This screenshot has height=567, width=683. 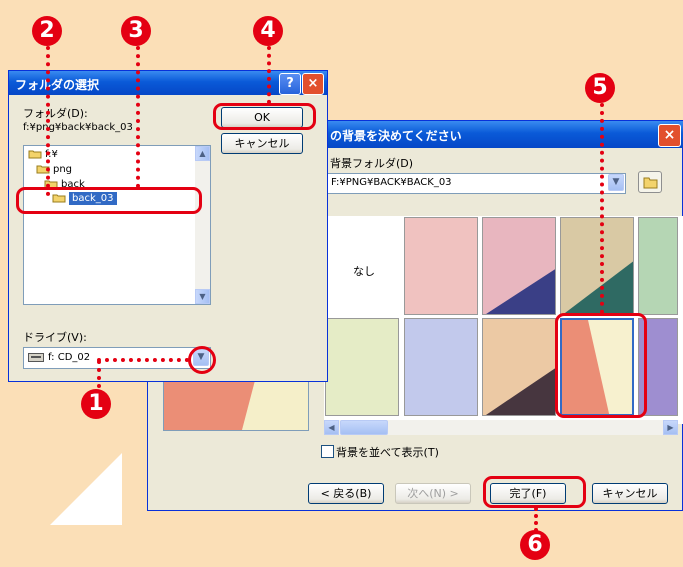 I want to click on scroll-down-icon: ▼, so click(x=202, y=296).